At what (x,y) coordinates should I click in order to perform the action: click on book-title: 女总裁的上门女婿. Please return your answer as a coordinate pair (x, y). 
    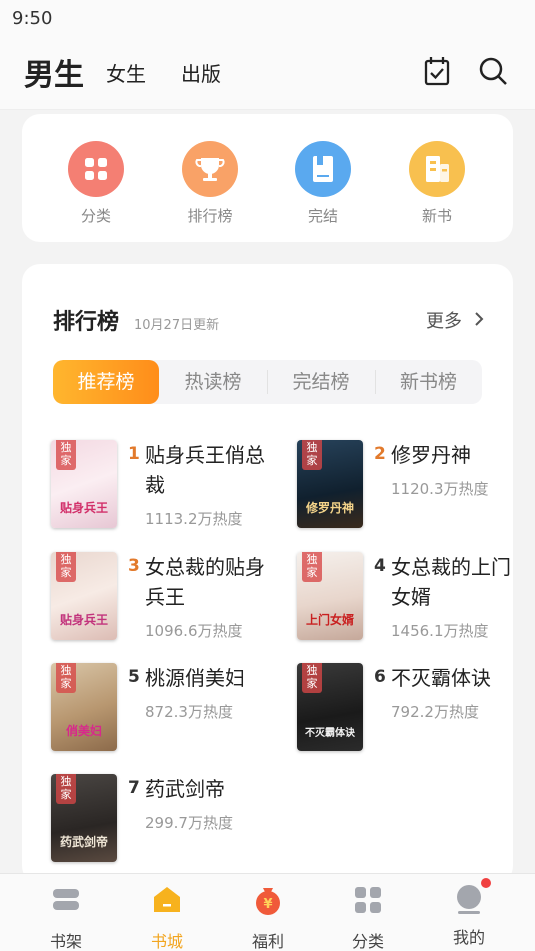
    Looking at the image, I should click on (451, 582).